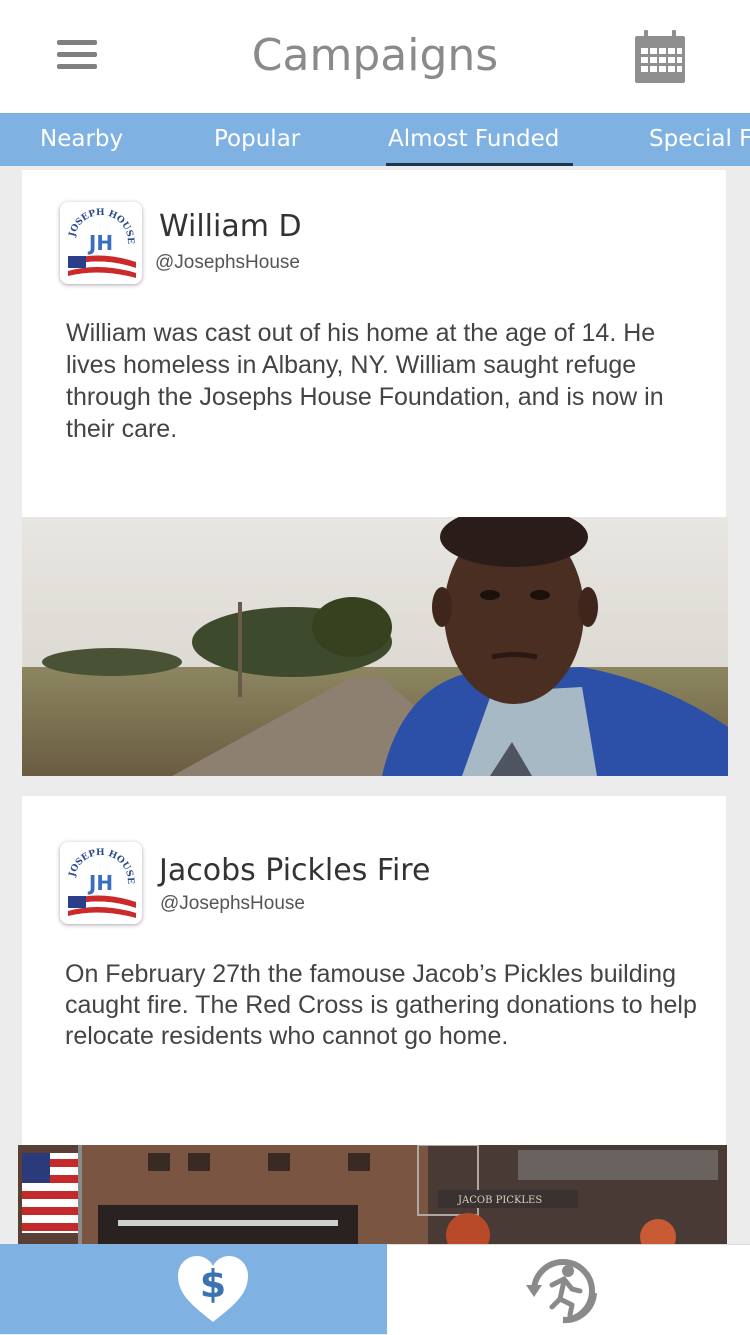 This screenshot has height=1335, width=750. What do you see at coordinates (372, 1194) in the screenshot?
I see `campaign-photo: JACOB PICKLES` at bounding box center [372, 1194].